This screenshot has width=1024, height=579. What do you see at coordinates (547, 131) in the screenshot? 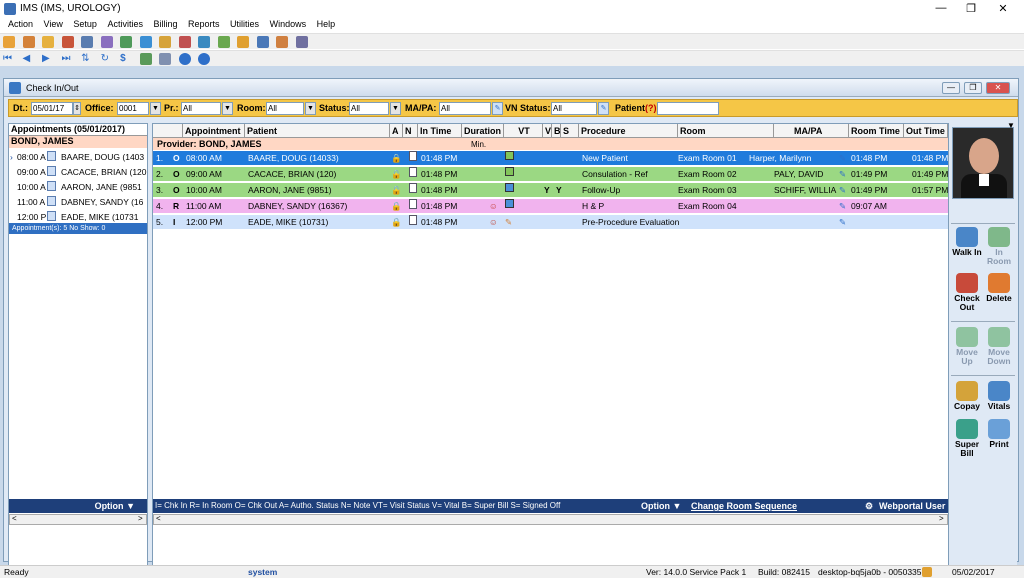
I see `col-header-v: V` at bounding box center [547, 131].